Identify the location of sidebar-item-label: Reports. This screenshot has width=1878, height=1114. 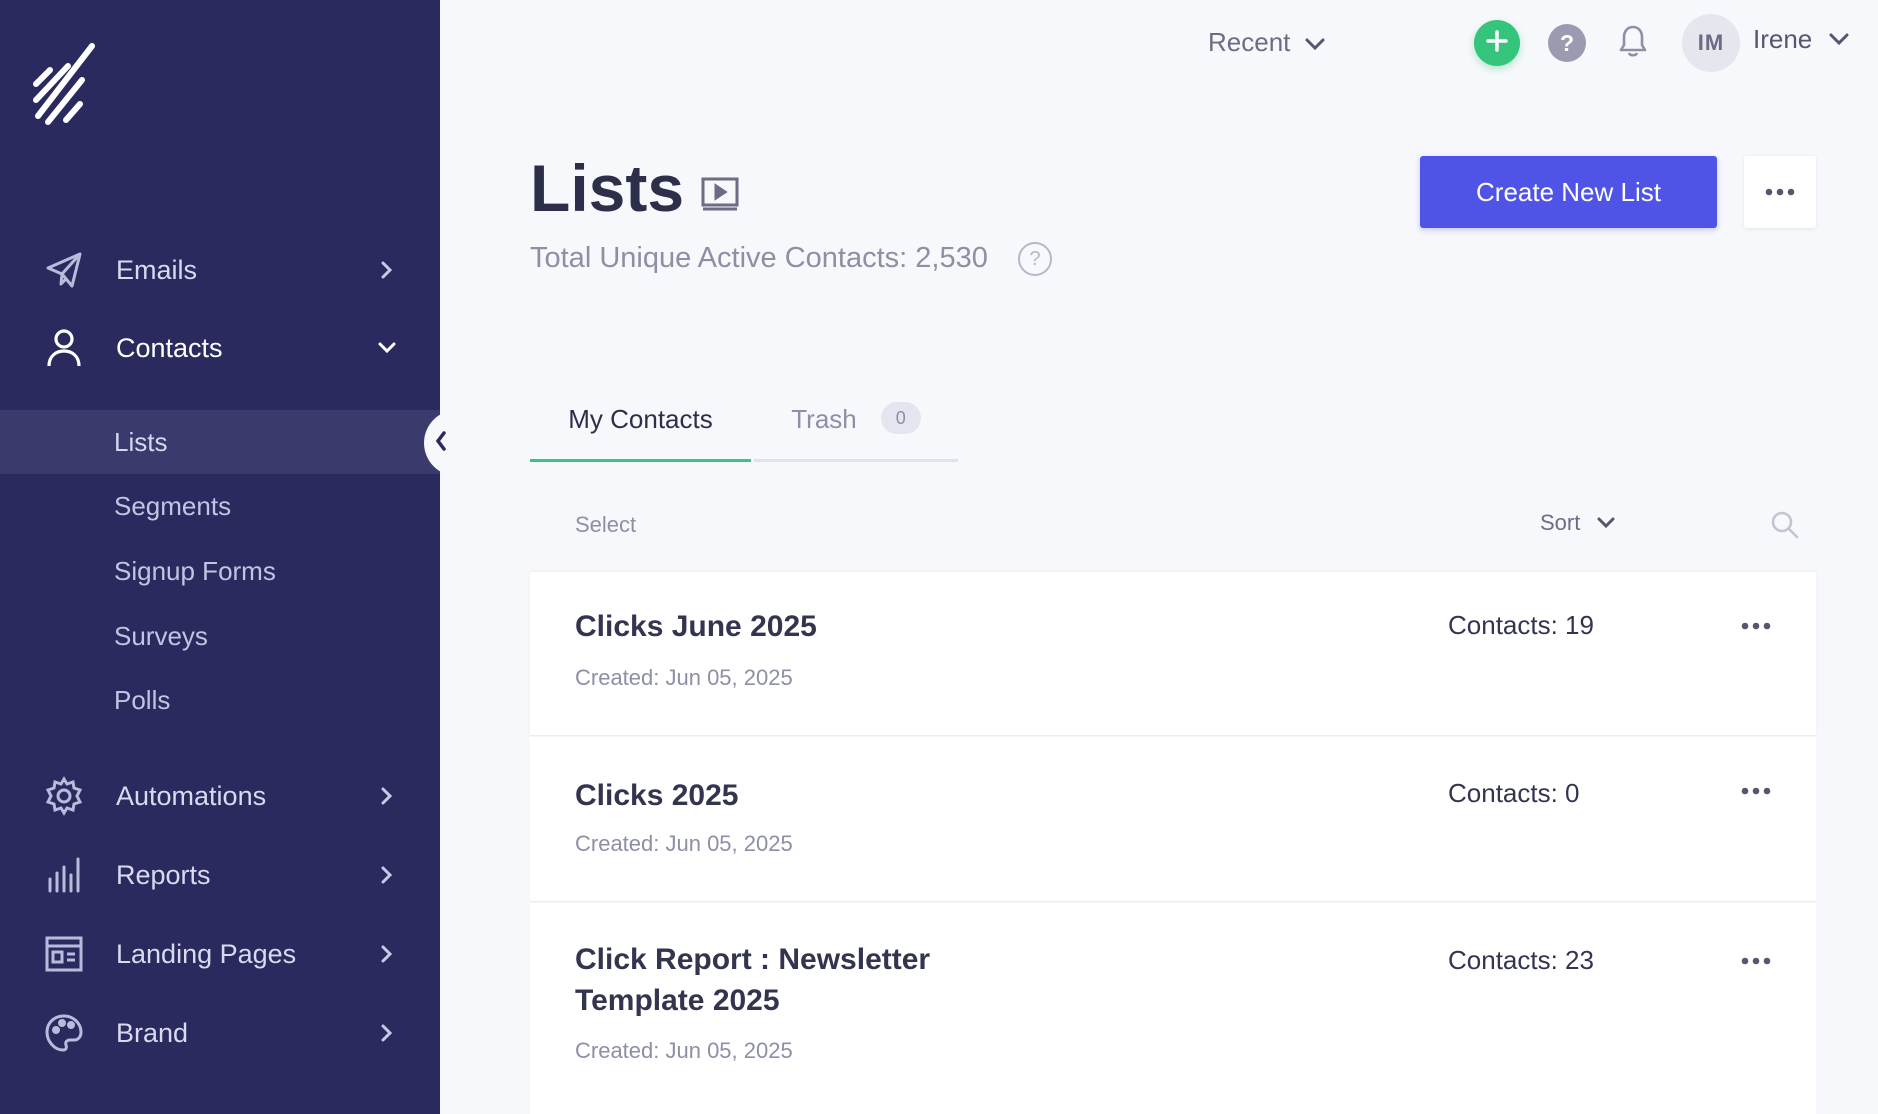
(163, 874).